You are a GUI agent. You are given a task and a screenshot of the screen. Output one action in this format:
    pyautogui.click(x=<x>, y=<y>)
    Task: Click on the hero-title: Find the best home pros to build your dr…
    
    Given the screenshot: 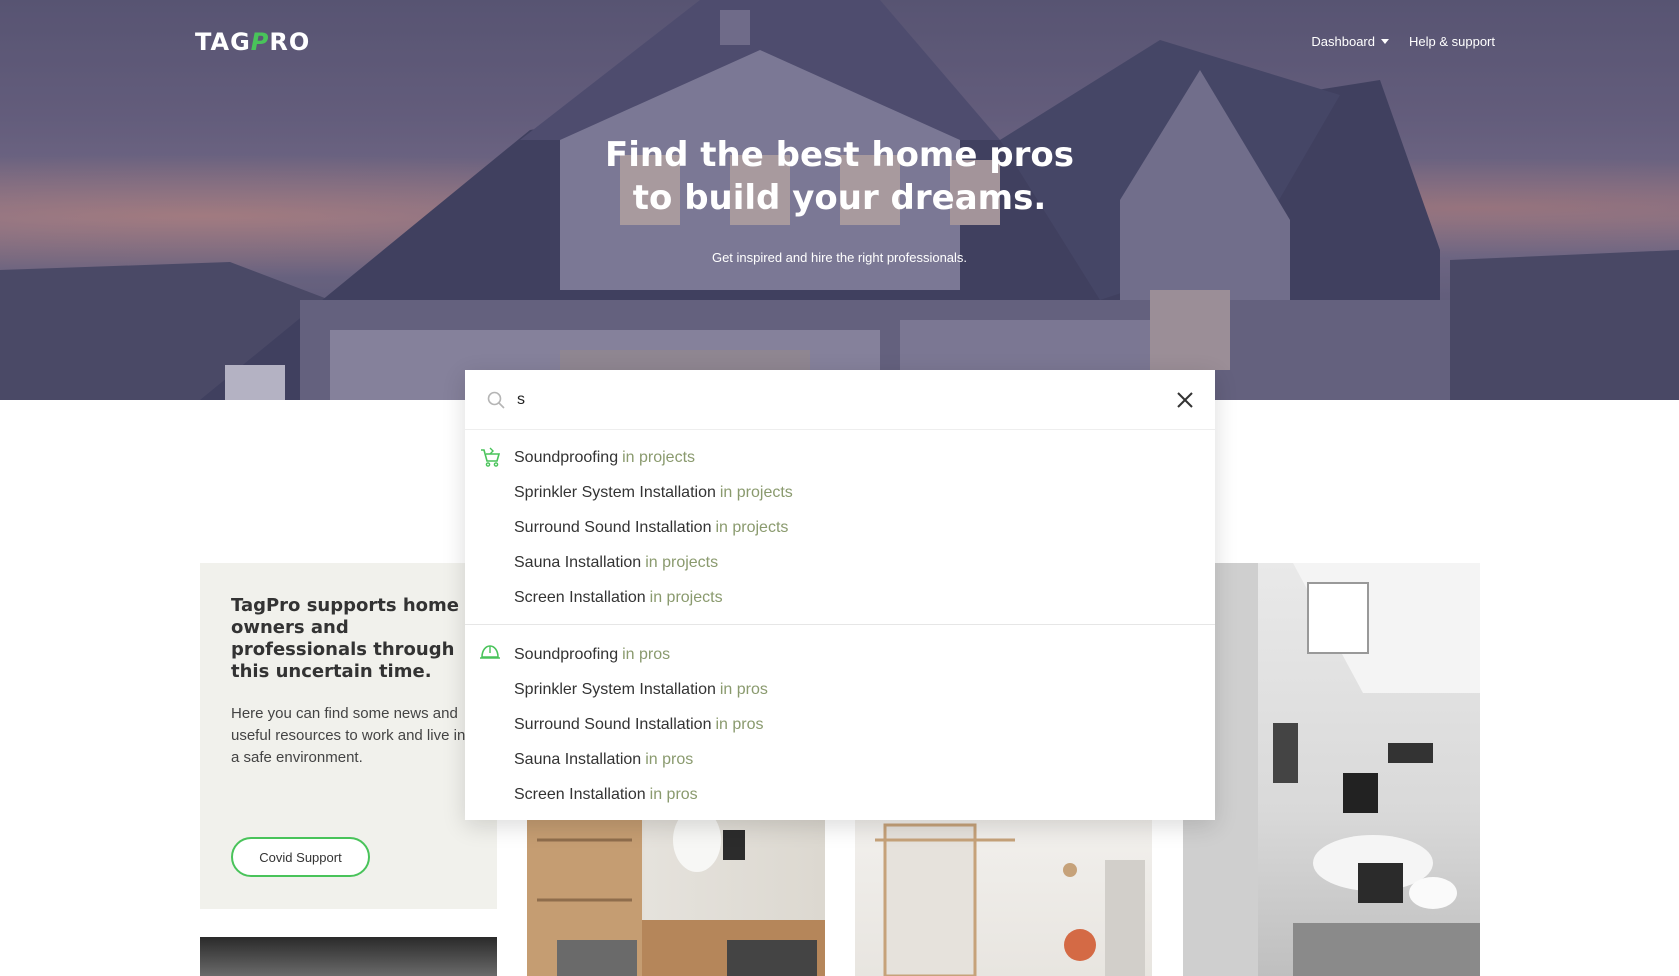 What is the action you would take?
    pyautogui.click(x=839, y=177)
    